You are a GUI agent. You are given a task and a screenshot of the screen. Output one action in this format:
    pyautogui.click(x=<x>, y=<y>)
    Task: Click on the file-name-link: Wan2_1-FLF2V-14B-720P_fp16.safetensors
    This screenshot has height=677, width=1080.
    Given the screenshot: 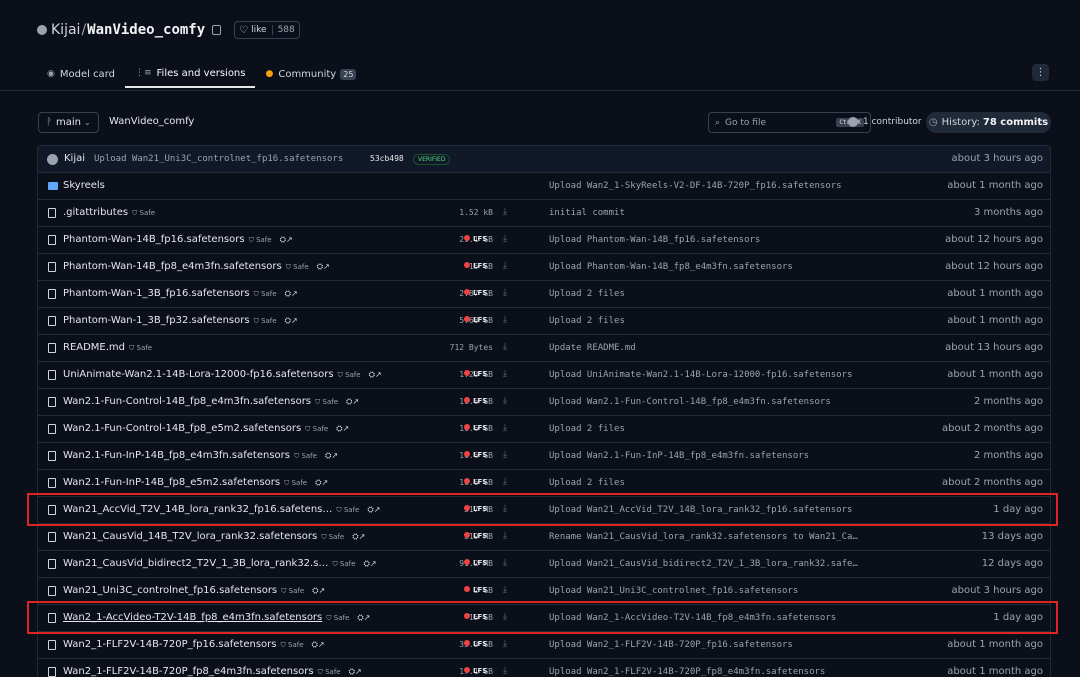 What is the action you would take?
    pyautogui.click(x=170, y=644)
    